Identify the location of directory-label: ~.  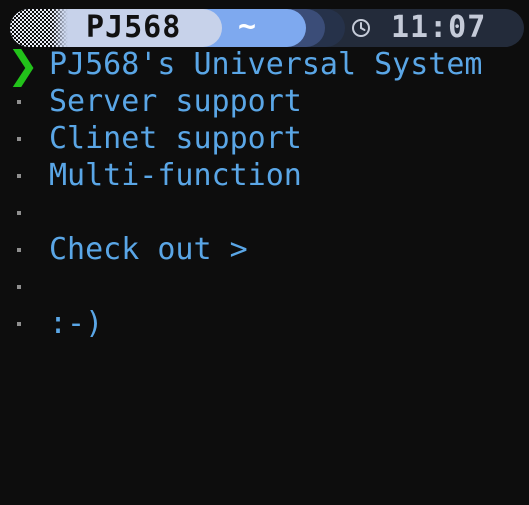
(247, 26).